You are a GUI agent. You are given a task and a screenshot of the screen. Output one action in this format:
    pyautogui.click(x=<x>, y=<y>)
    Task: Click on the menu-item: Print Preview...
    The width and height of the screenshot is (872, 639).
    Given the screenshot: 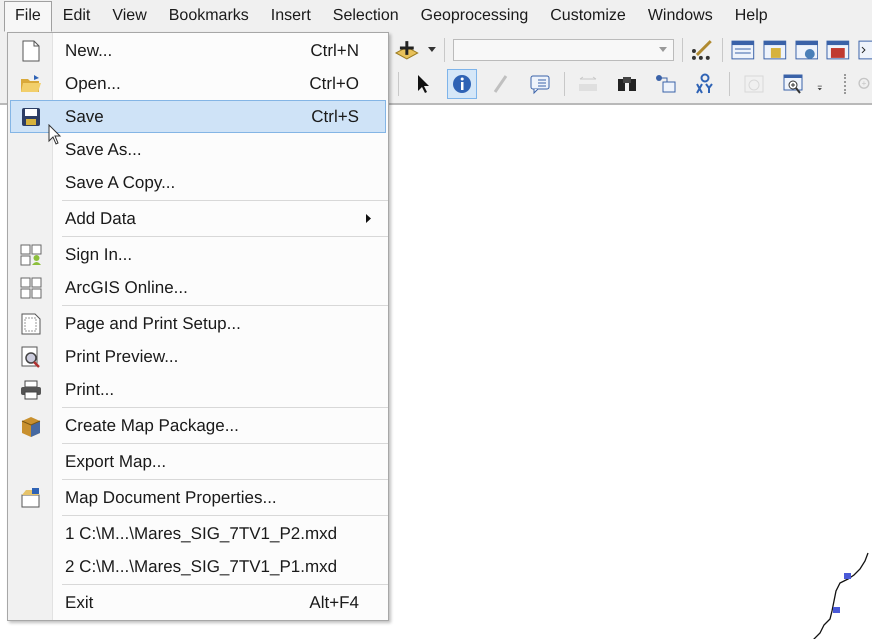 What is the action you would take?
    pyautogui.click(x=198, y=356)
    